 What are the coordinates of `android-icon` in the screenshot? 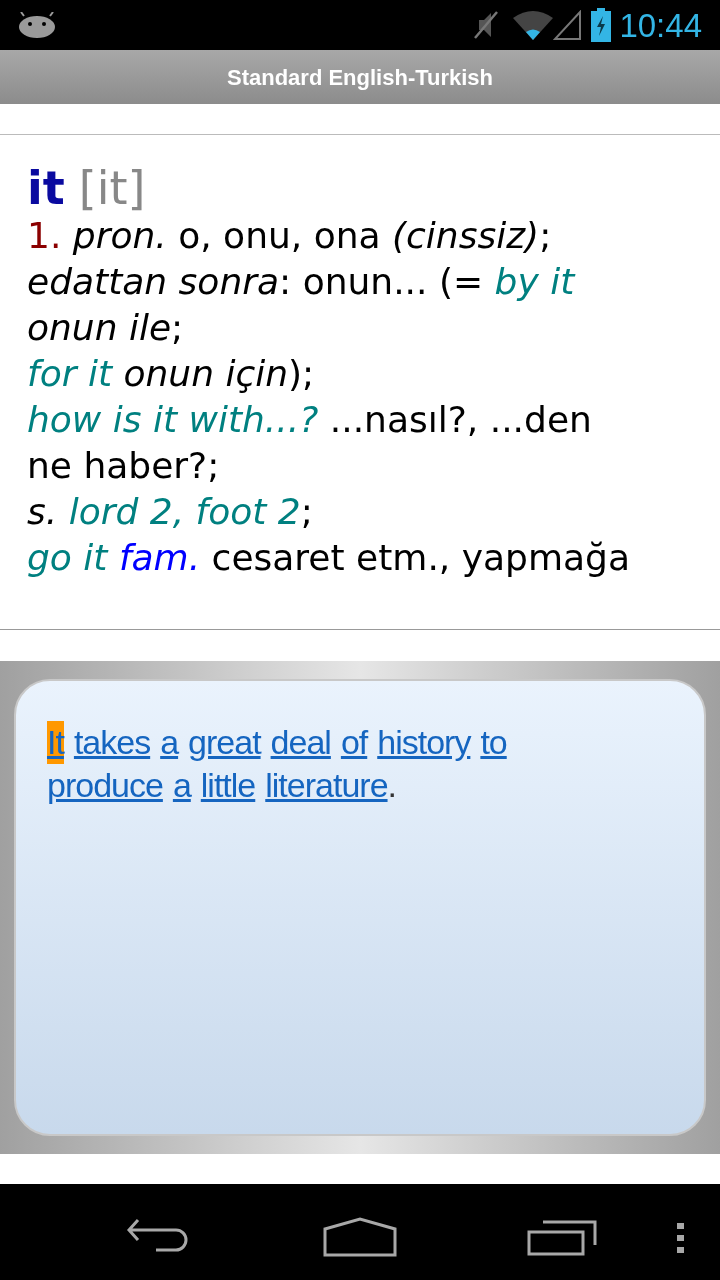 It's located at (37, 25).